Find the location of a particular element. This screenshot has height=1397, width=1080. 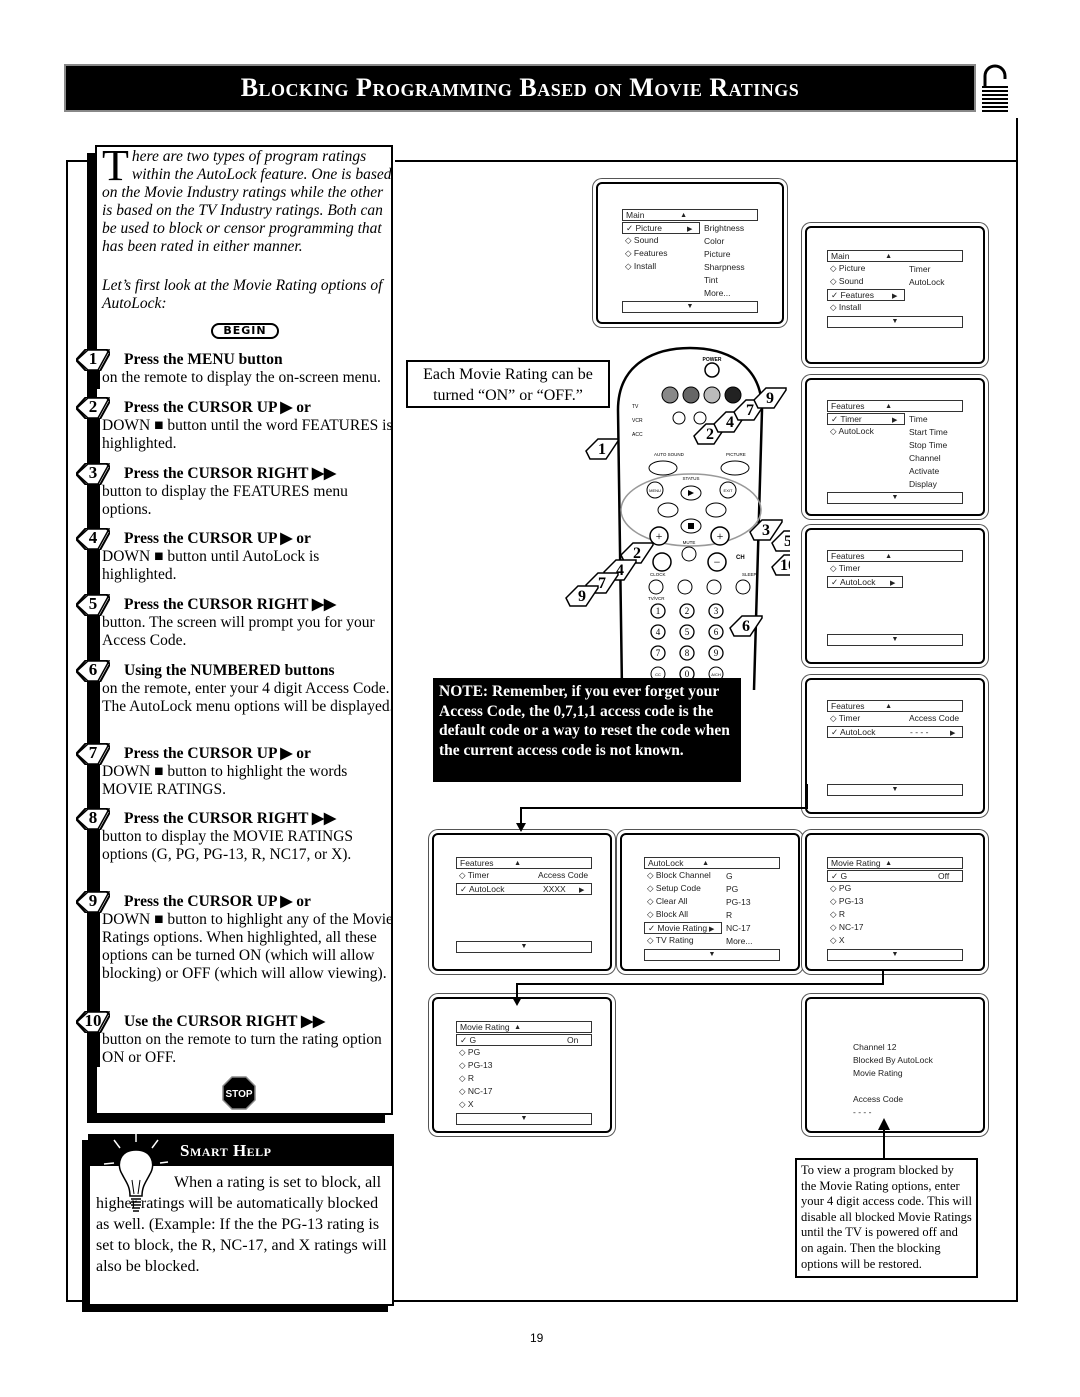

menu-value: R is located at coordinates (729, 915).